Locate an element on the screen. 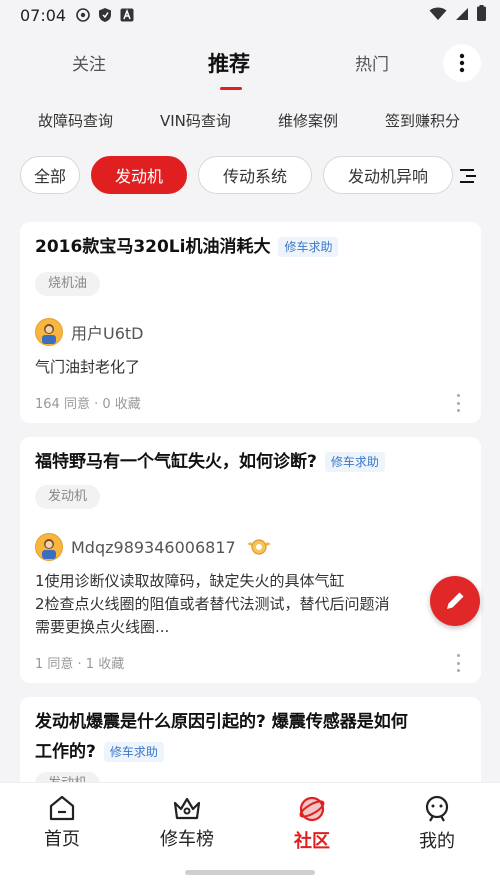 The height and width of the screenshot is (888, 500). author-row: Mdqz989346006817 is located at coordinates (153, 547).